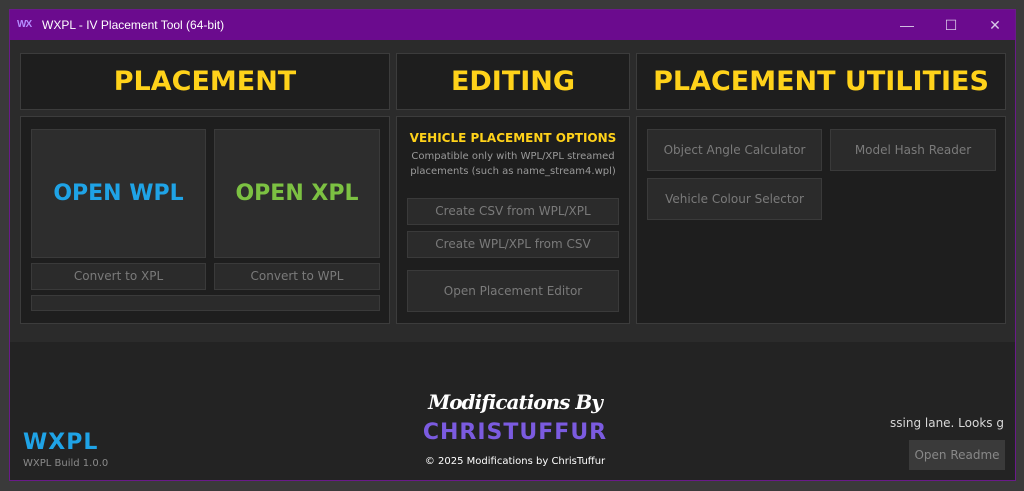 This screenshot has height=491, width=1024. What do you see at coordinates (951, 25) in the screenshot?
I see `maximize-button: ☐` at bounding box center [951, 25].